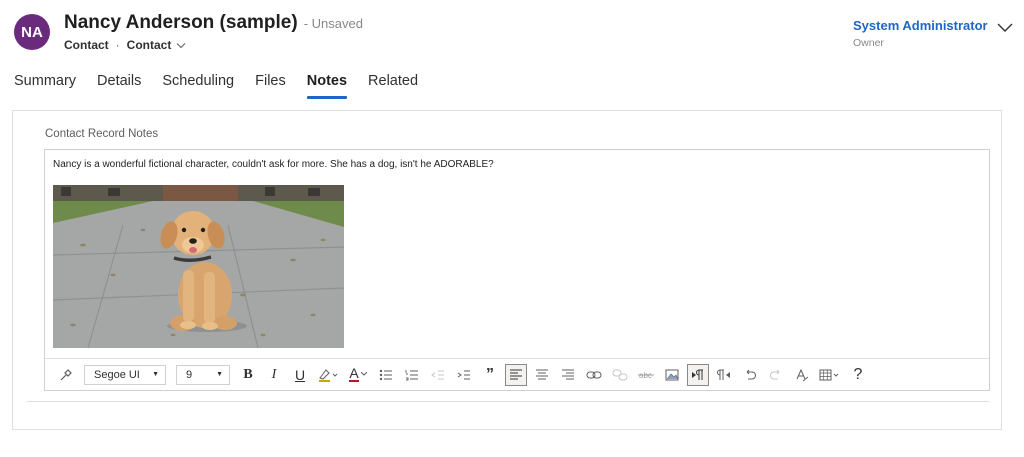  I want to click on owner-link: System Administrator, so click(920, 25).